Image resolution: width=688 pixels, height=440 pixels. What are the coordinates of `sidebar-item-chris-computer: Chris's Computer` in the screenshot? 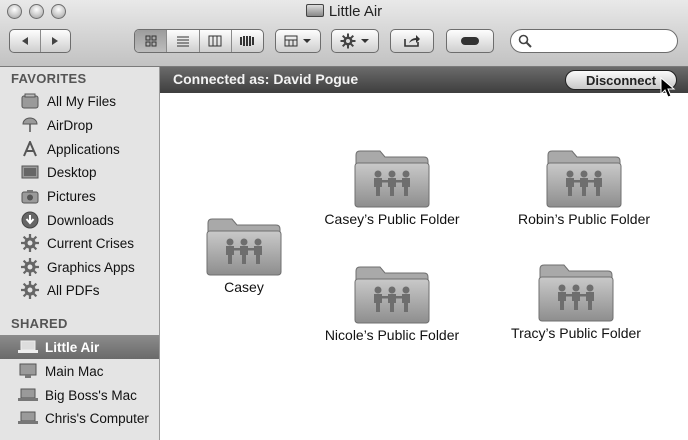 It's located at (79, 418).